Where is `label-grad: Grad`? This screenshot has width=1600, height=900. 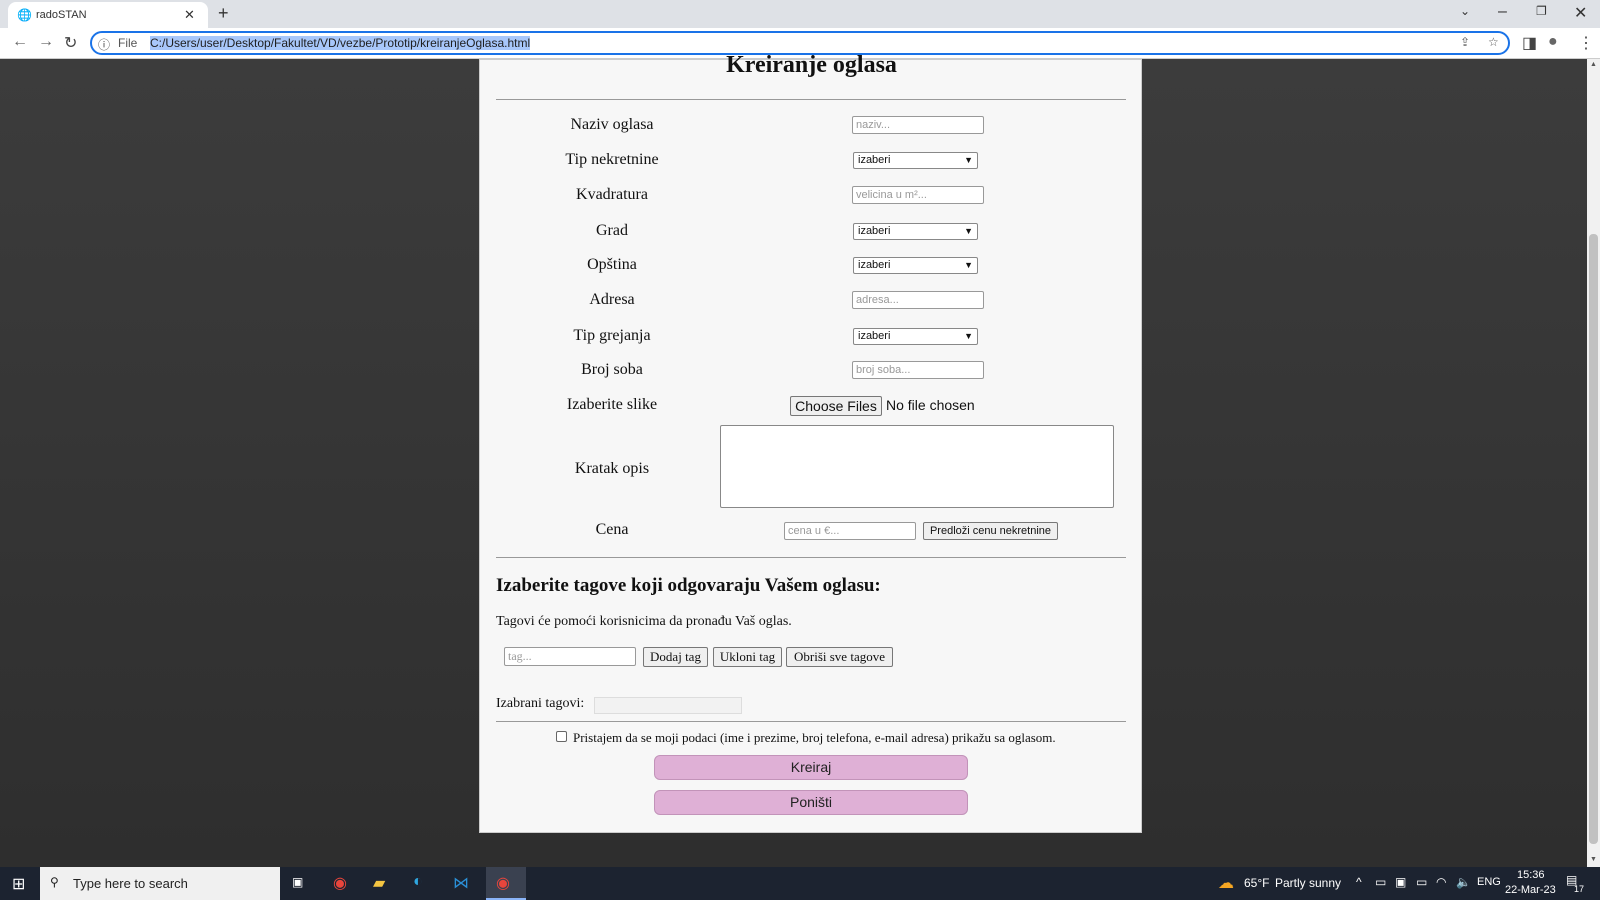
label-grad: Grad is located at coordinates (612, 230).